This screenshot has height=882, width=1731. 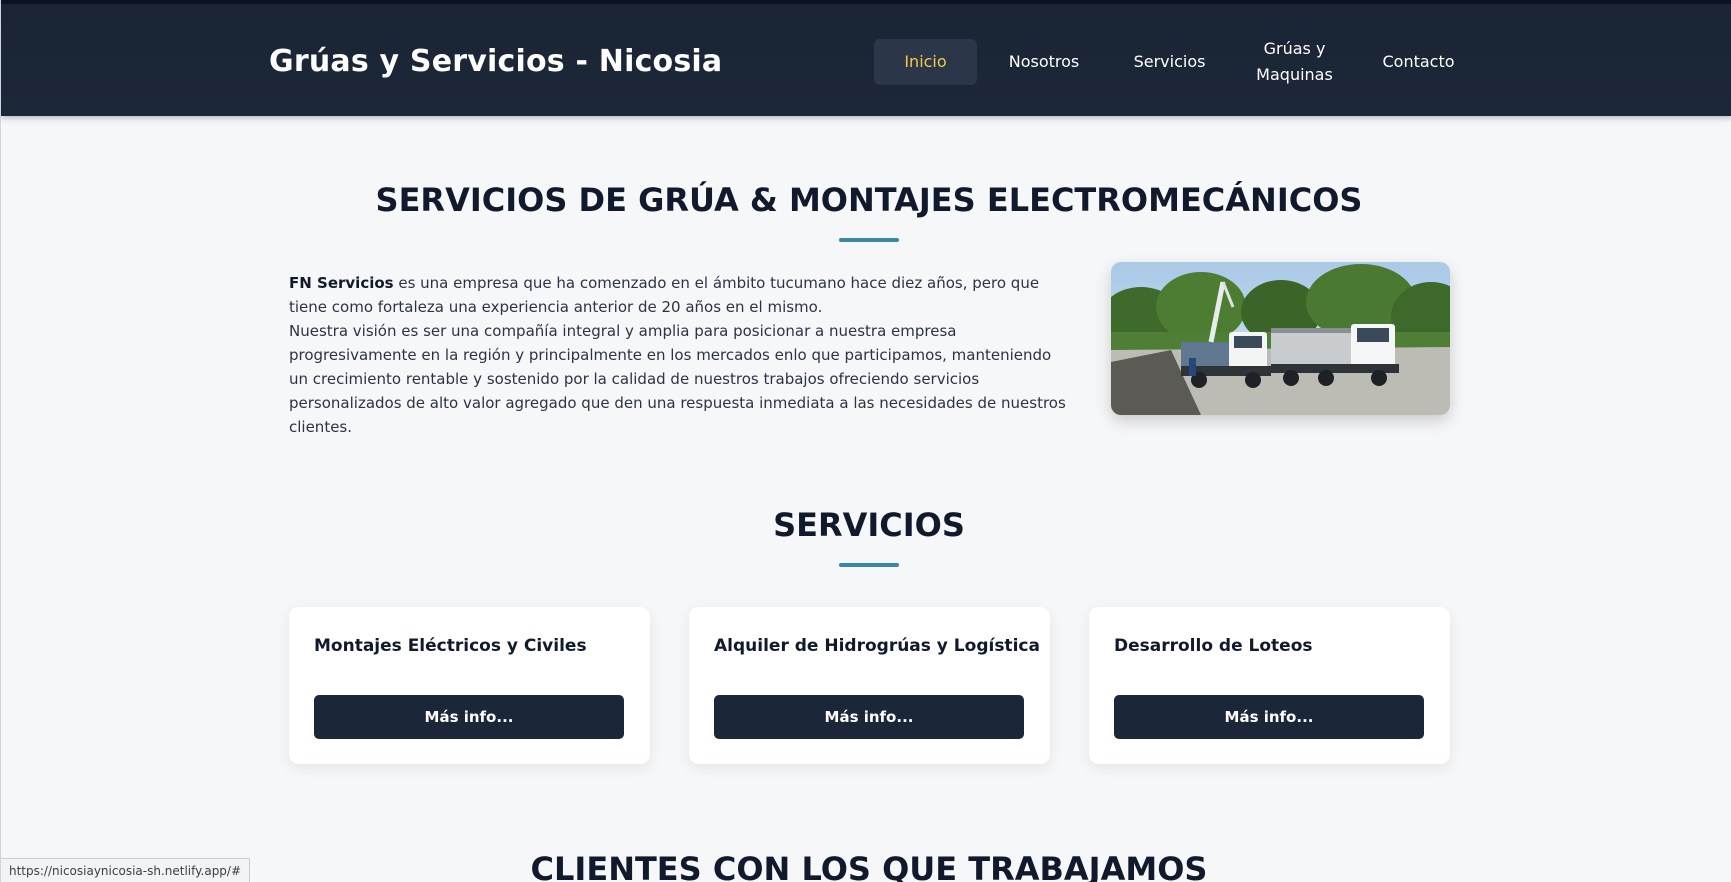 I want to click on nav-item-contacto: Contacto, so click(x=1418, y=62).